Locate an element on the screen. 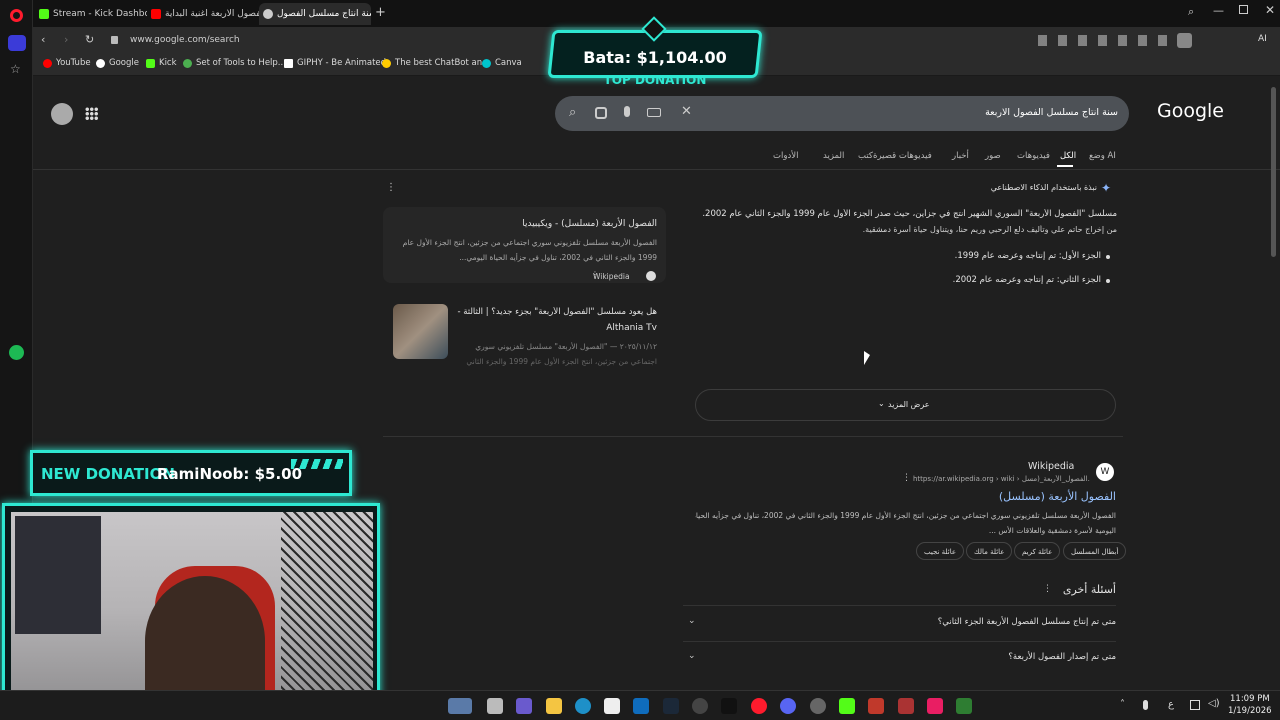 The height and width of the screenshot is (720, 1280). tab-label: Stream - Kick Dashboard is located at coordinates (100, 14).